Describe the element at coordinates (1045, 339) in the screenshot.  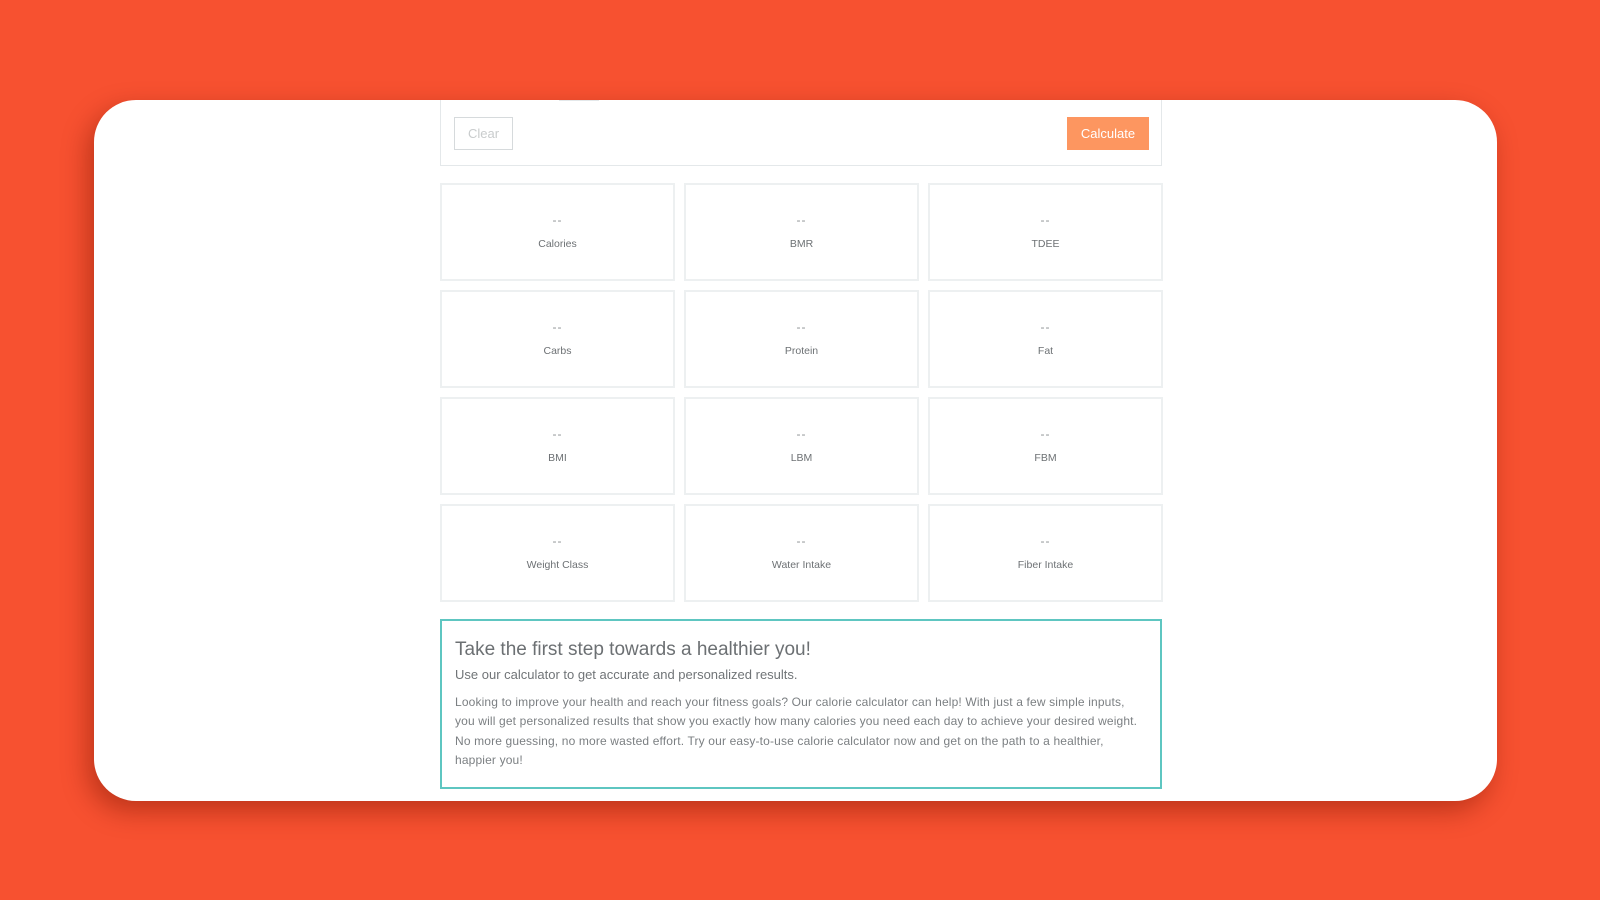
I see `result-card-fat: -- Fat` at that location.